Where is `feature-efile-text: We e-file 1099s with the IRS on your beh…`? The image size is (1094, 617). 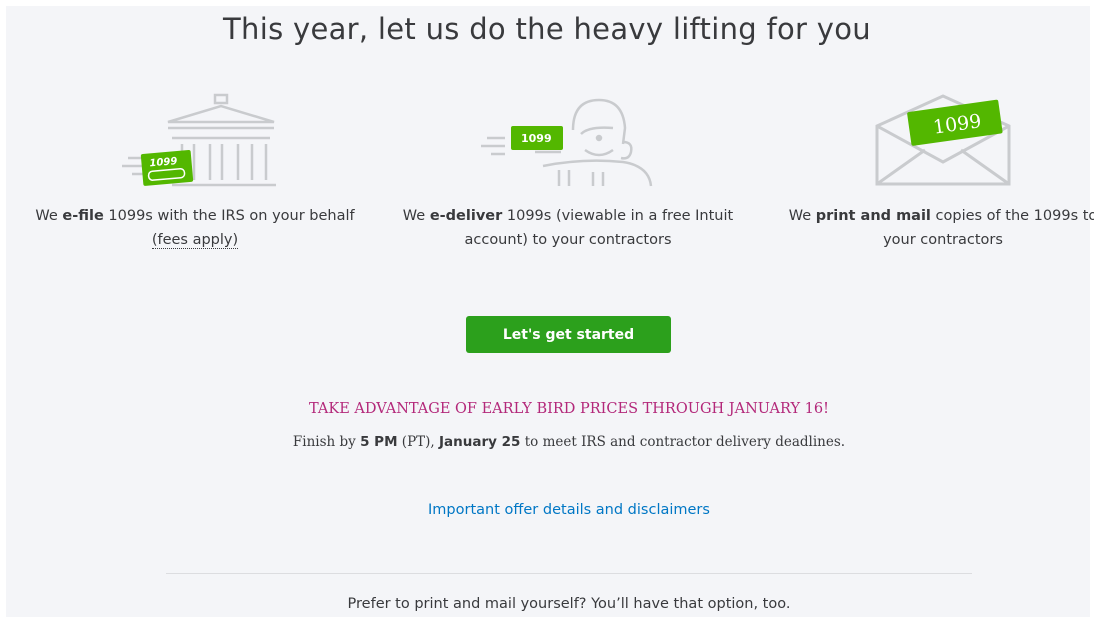
feature-efile-text: We e-file 1099s with the IRS on your beh… is located at coordinates (195, 228).